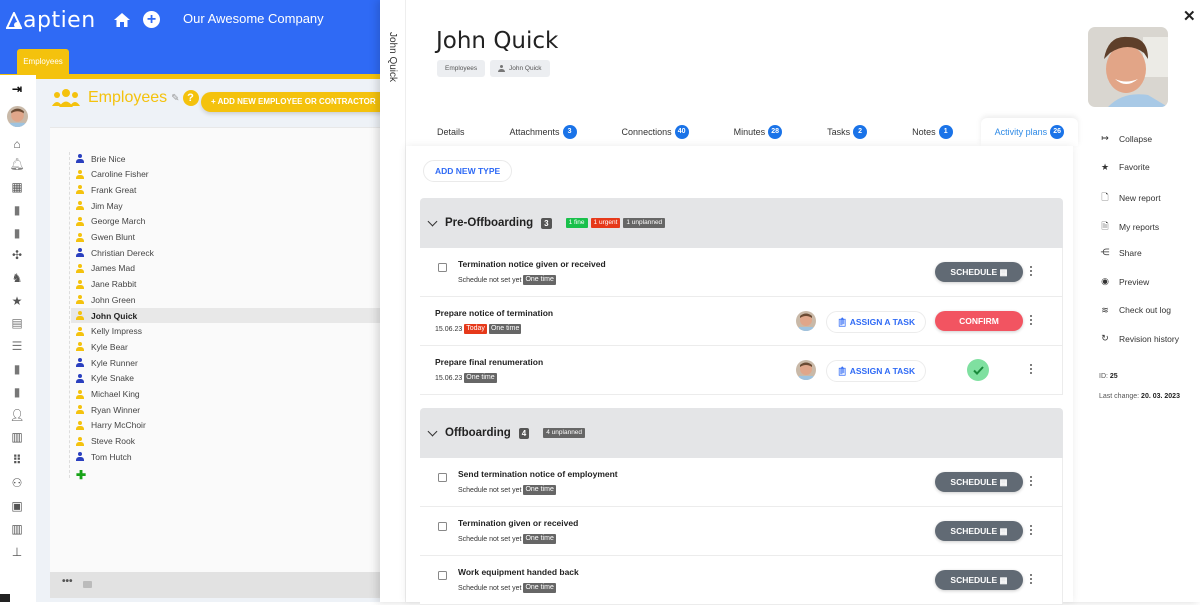 The image size is (1200, 605). Describe the element at coordinates (103, 284) in the screenshot. I see `employee-item: Jane Rabbit` at that location.